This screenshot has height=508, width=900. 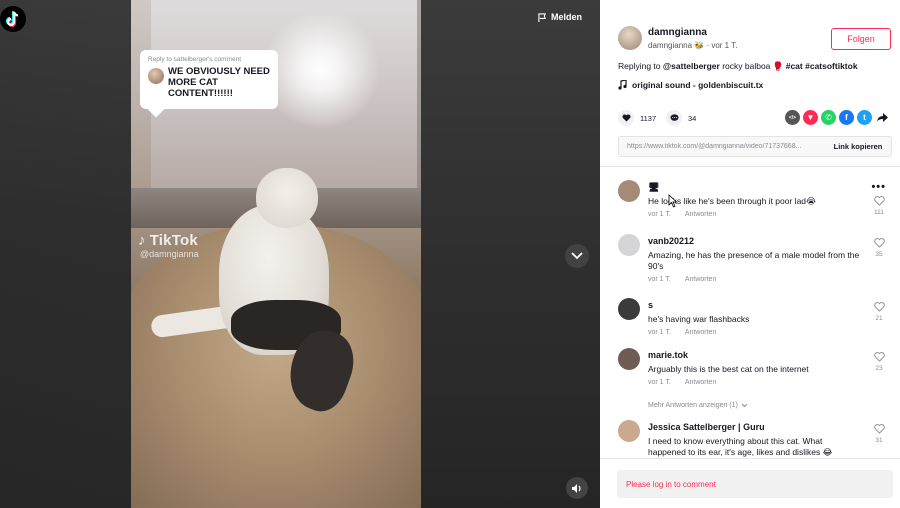 I want to click on more-replies-button: Mehr Antworten anzeigen (1), so click(x=698, y=405).